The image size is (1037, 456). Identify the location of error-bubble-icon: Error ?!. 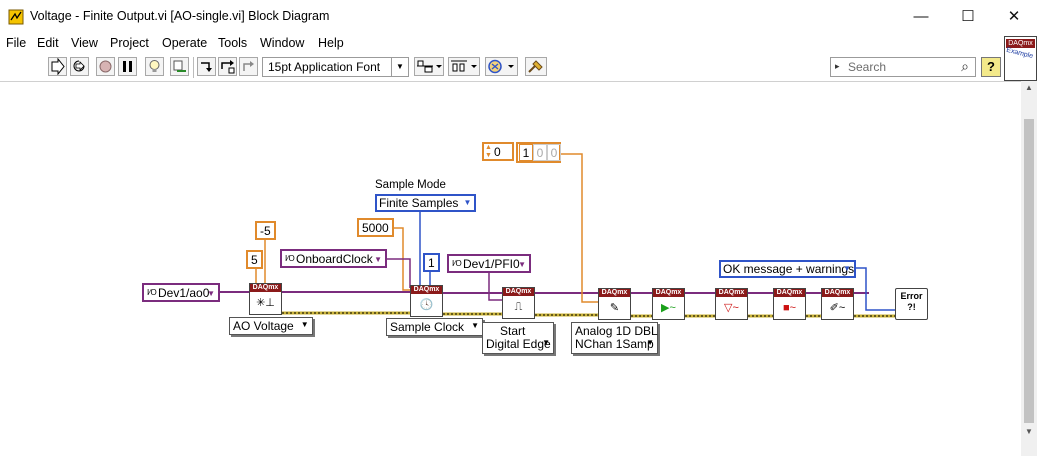
(911, 301).